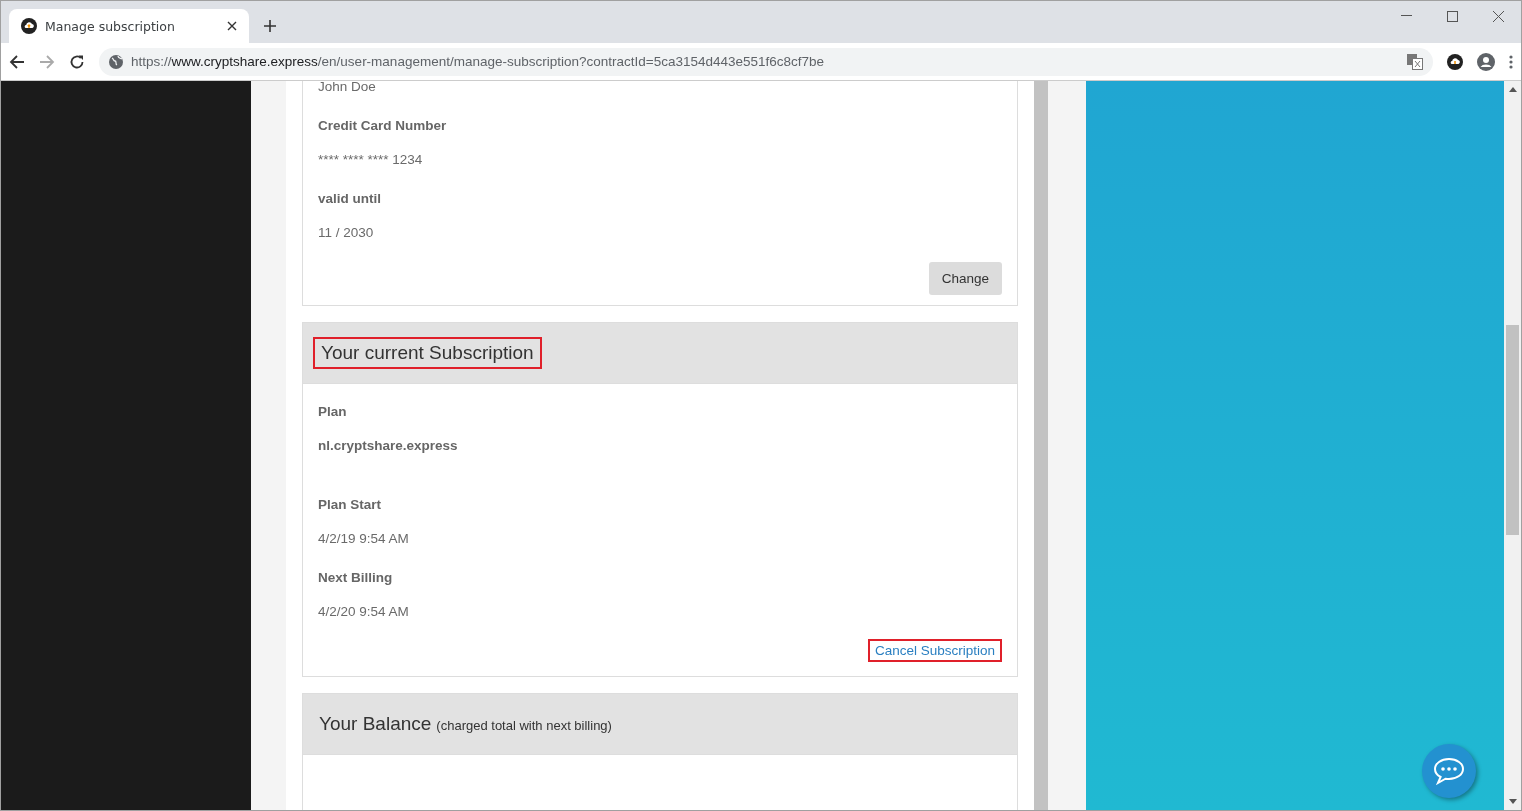 The image size is (1522, 811). What do you see at coordinates (965, 278) in the screenshot?
I see `change-button: Change` at bounding box center [965, 278].